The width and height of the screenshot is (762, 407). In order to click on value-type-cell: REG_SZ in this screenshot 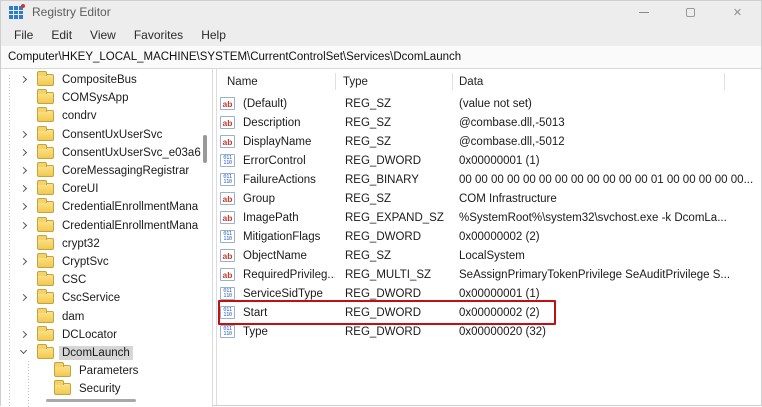, I will do `click(368, 198)`.